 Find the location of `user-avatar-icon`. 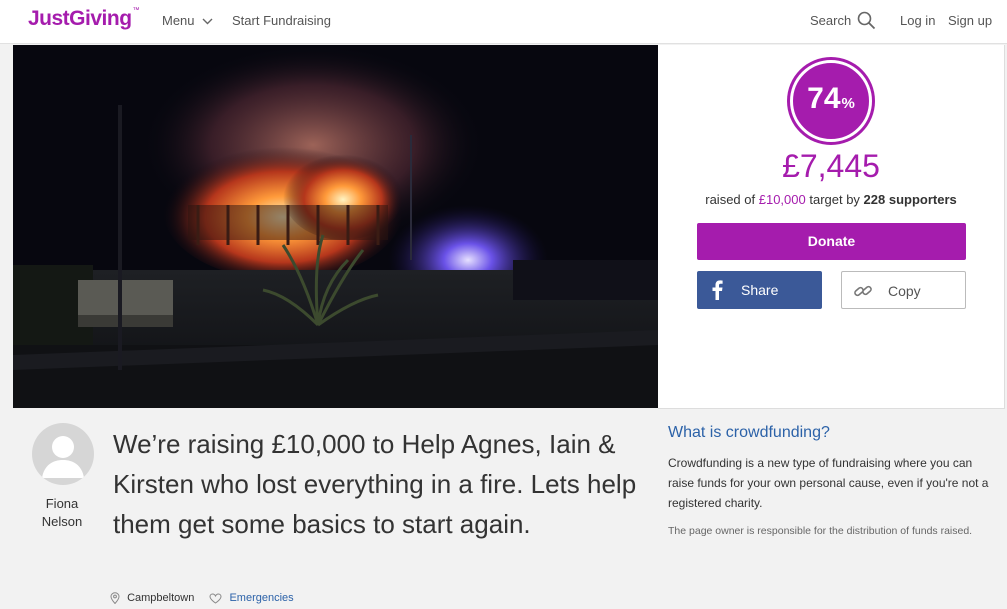

user-avatar-icon is located at coordinates (63, 454).